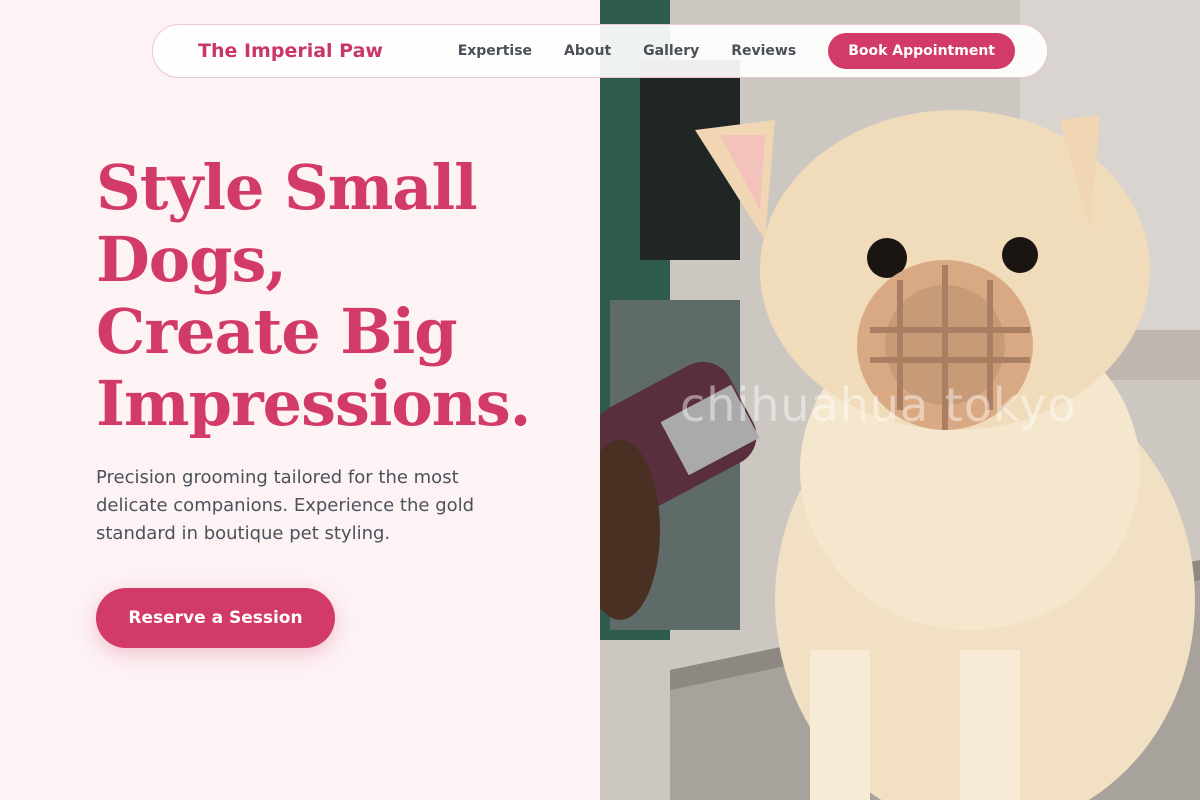 The image size is (1200, 800). Describe the element at coordinates (290, 51) in the screenshot. I see `brand-logo: The Imperial Paw` at that location.